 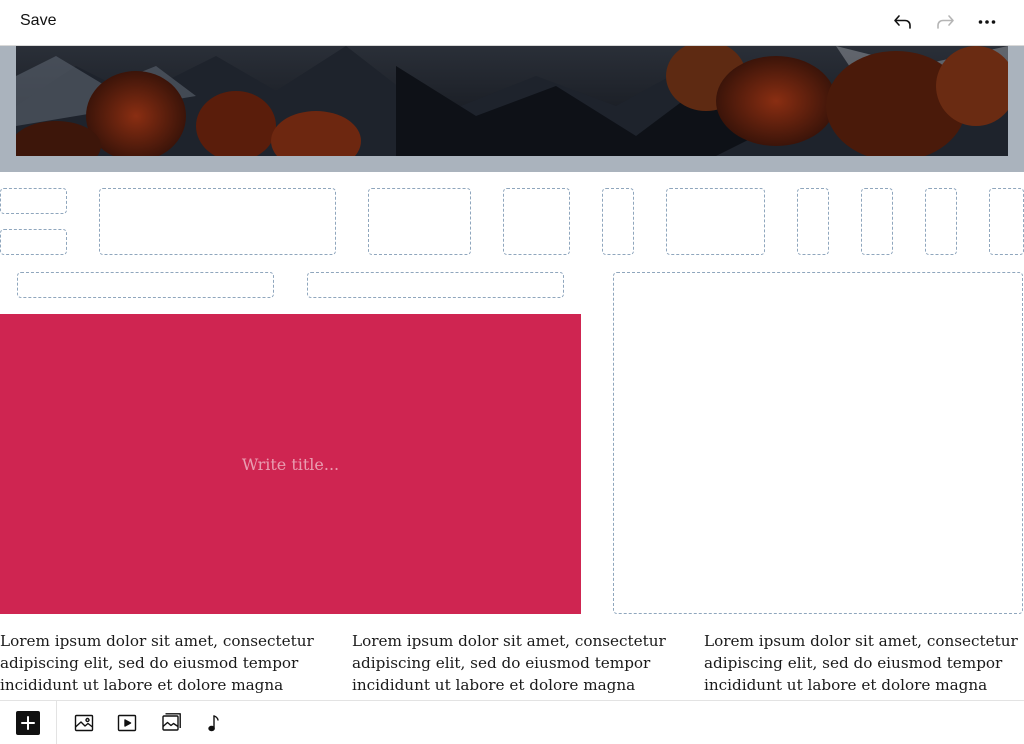 I want to click on add-icon, so click(x=28, y=723).